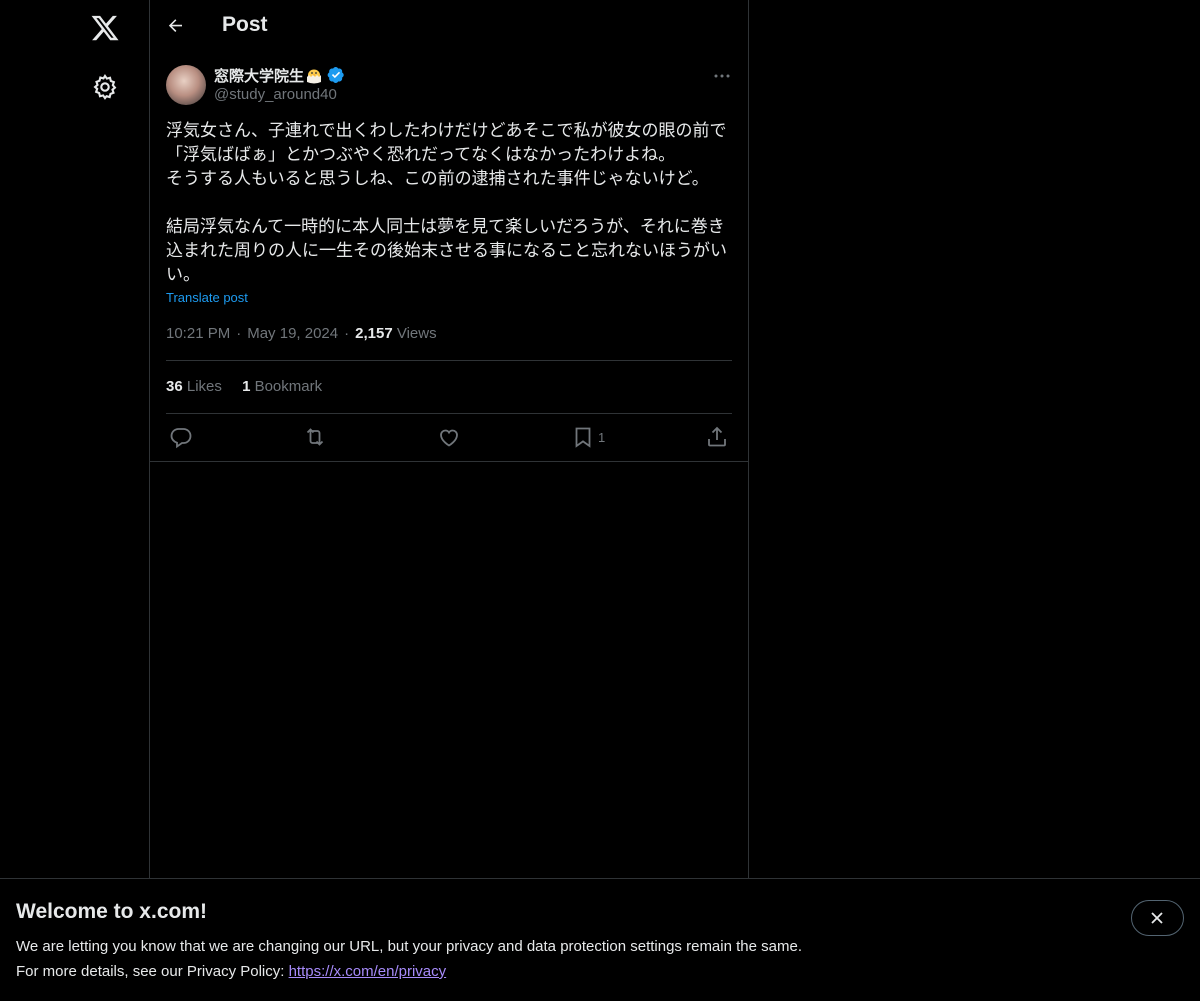 The image size is (1200, 1001). What do you see at coordinates (446, 251) in the screenshot?
I see `tweet-text-line: 込まれた周りの人に一生その後始末させる事になること忘れないほうがい` at bounding box center [446, 251].